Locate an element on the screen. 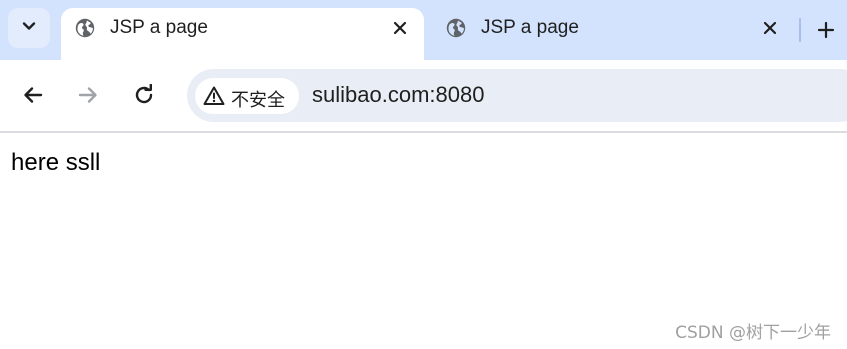 The image size is (847, 349). forward-button is located at coordinates (88, 95).